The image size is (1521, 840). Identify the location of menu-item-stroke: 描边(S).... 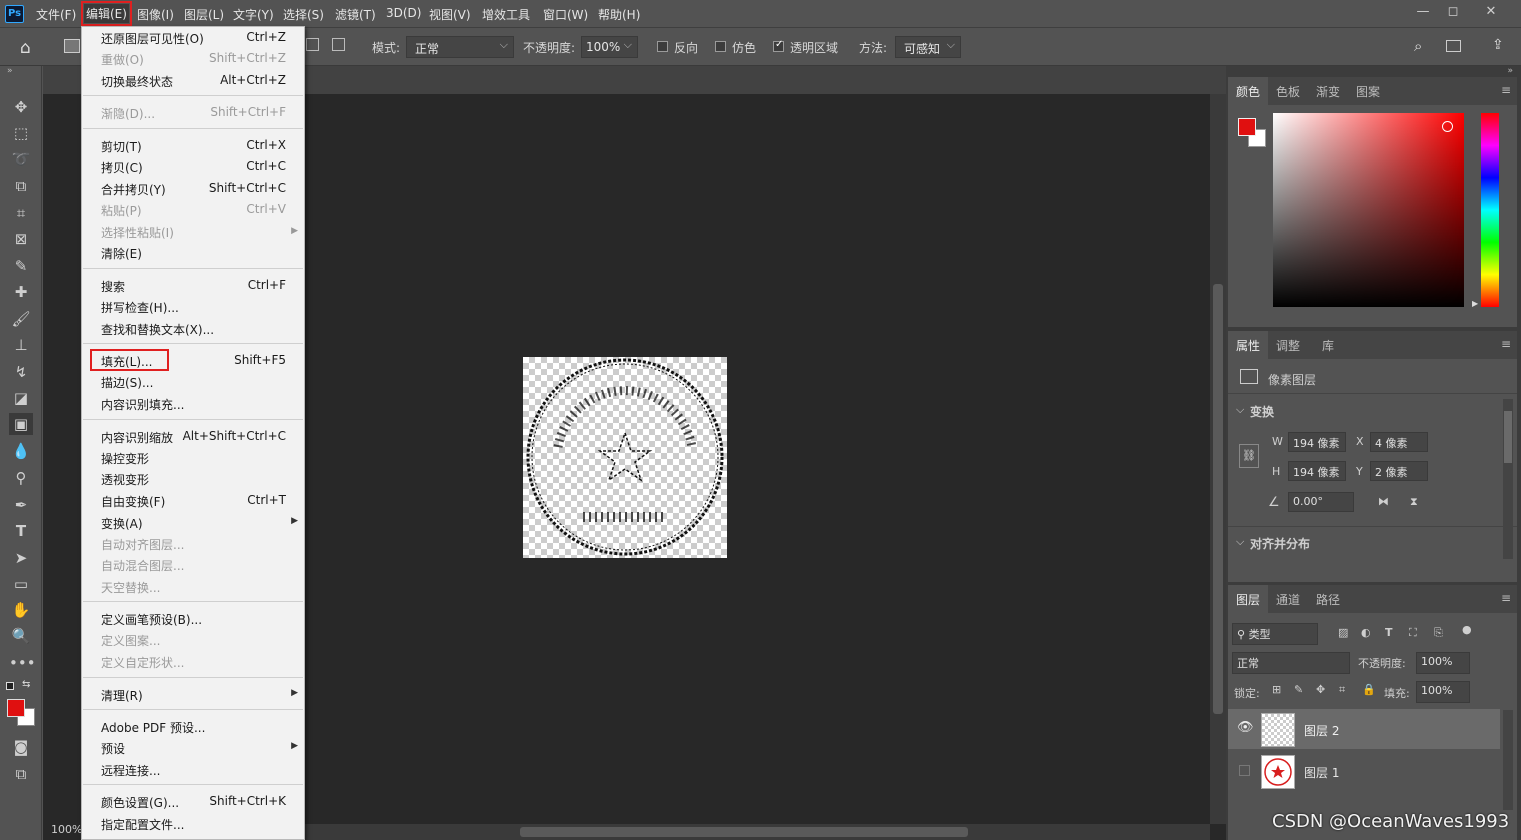
(127, 382).